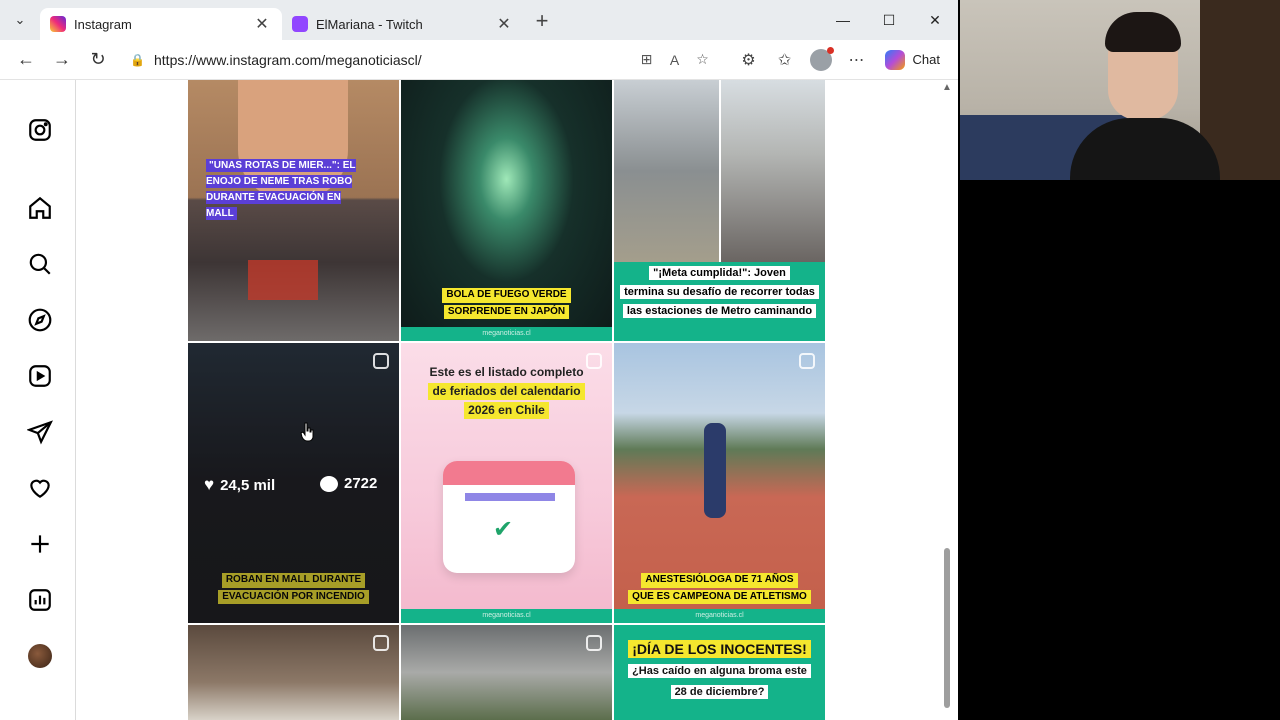 This screenshot has width=1280, height=720. I want to click on tab-twitch: ElMariana - Twitch ✕, so click(403, 24).